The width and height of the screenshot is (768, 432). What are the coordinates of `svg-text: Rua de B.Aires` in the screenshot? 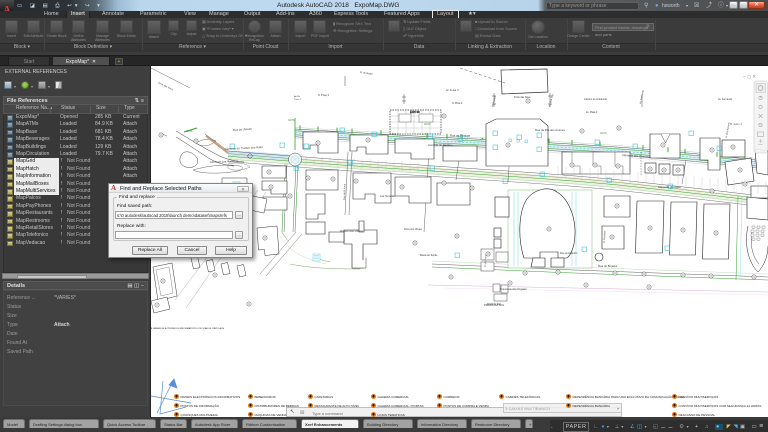 It's located at (345, 191).